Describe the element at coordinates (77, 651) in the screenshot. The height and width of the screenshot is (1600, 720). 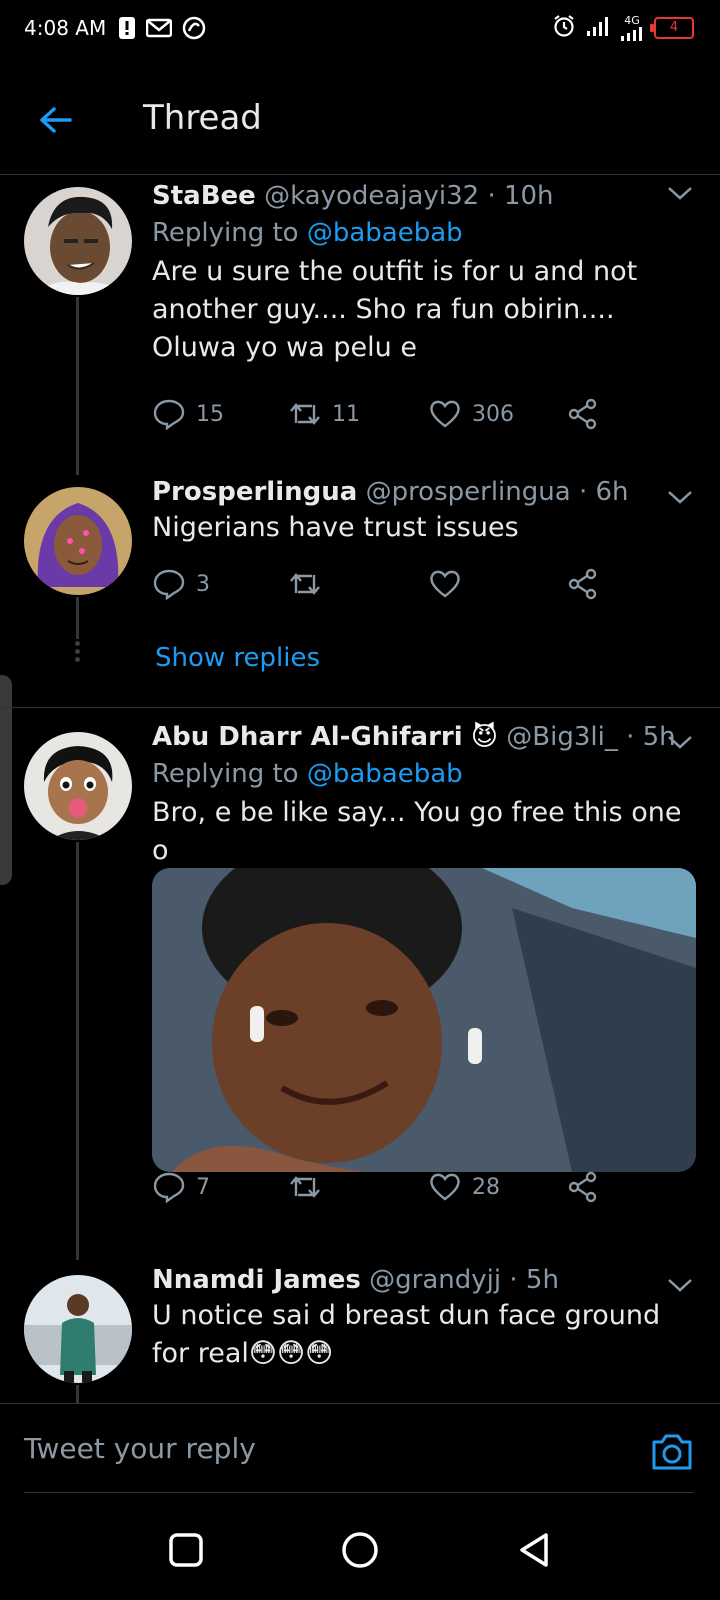
I see `thread-dots` at that location.